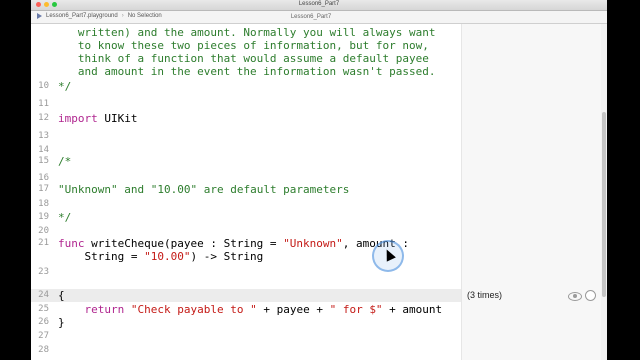 The height and width of the screenshot is (360, 640). Describe the element at coordinates (82, 16) in the screenshot. I see `breadcrumb-file: Lesson6_Part7.playground` at that location.